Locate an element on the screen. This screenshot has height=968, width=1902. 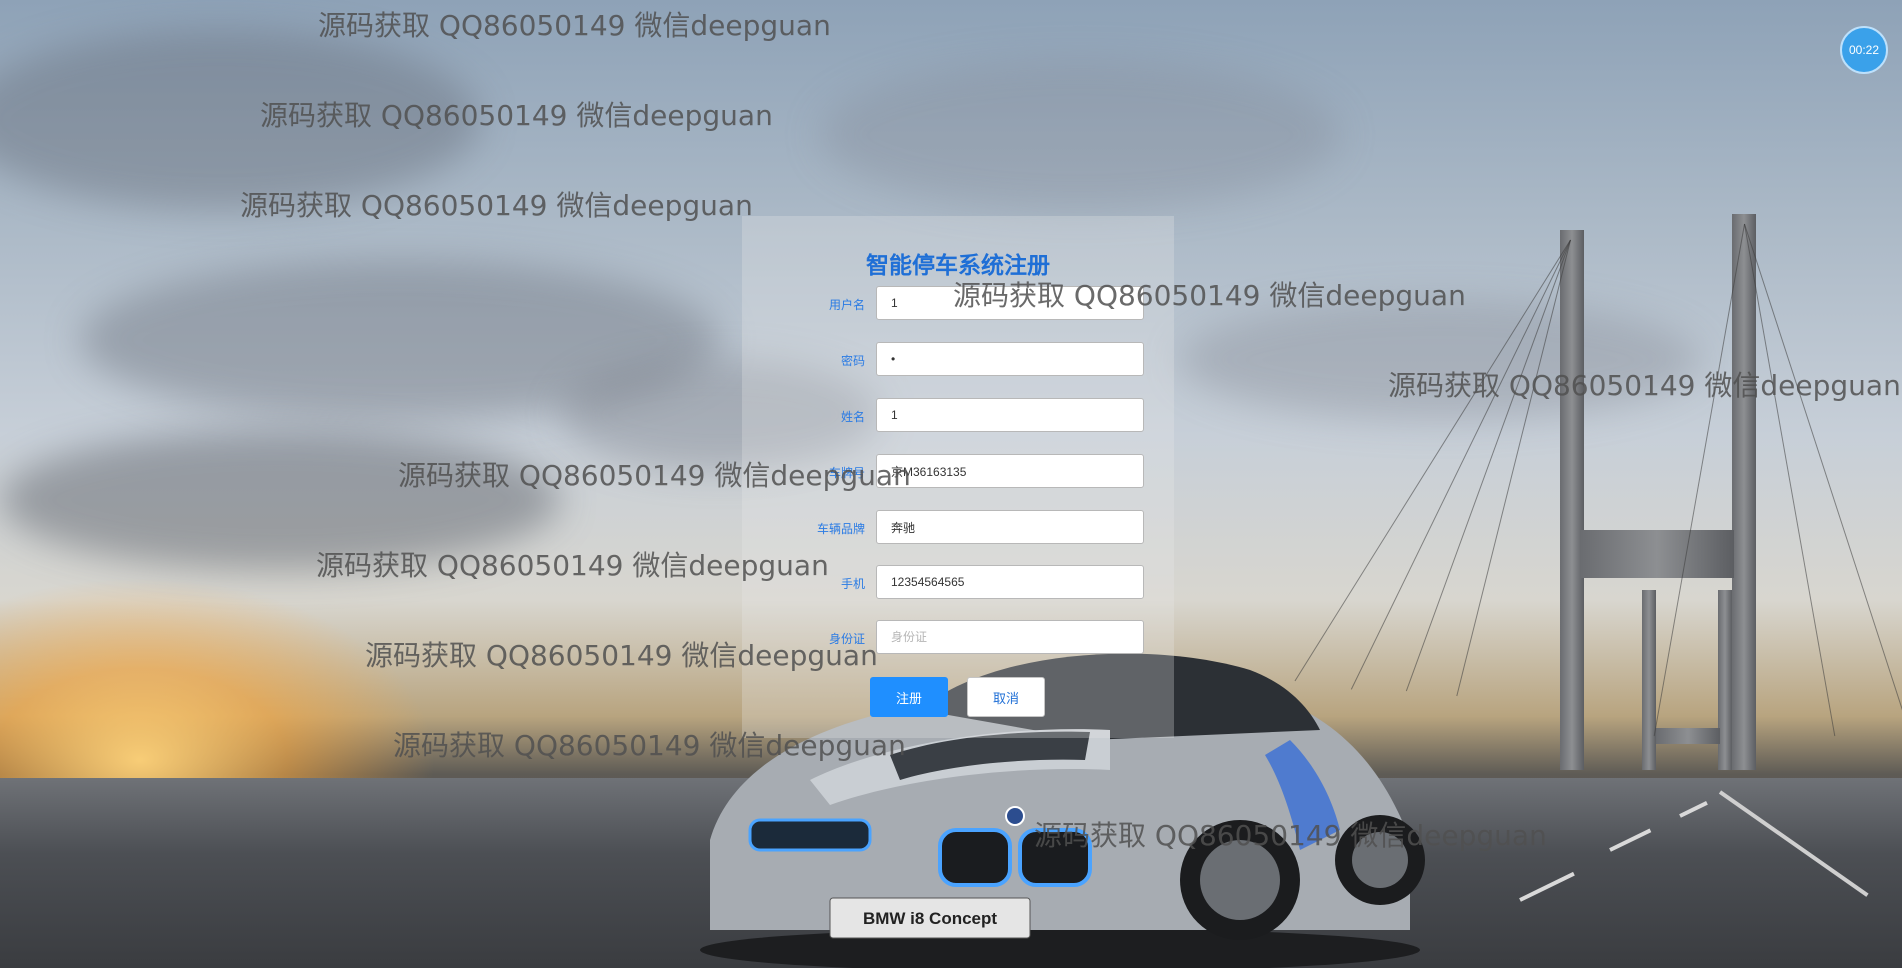
name-row: 姓名 is located at coordinates (942, 417).